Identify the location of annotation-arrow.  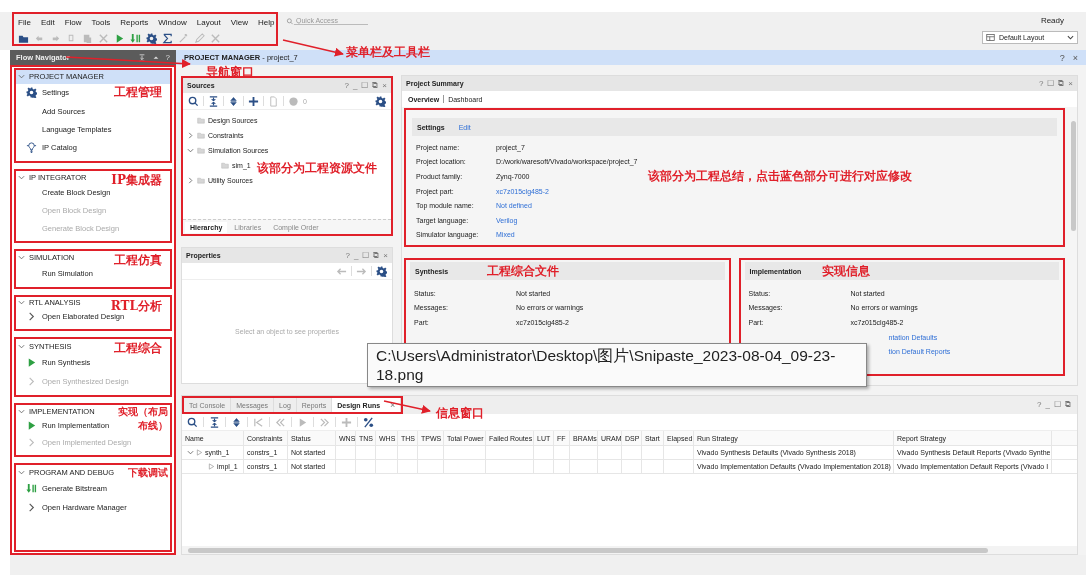
(313, 48).